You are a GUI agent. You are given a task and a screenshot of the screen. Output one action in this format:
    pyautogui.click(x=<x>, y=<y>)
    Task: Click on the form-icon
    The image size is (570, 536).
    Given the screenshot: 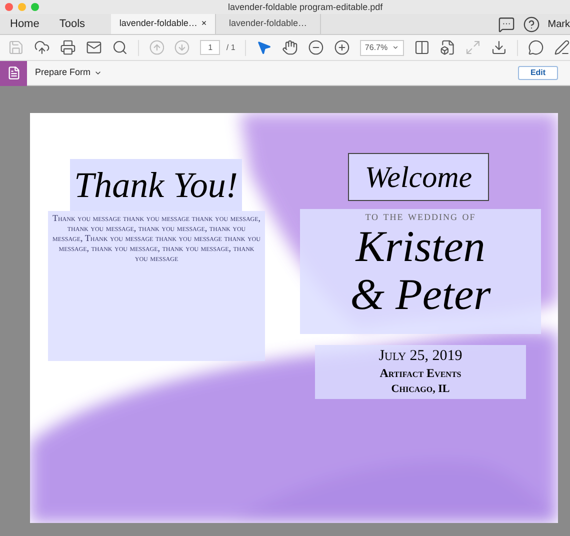 What is the action you would take?
    pyautogui.click(x=13, y=73)
    